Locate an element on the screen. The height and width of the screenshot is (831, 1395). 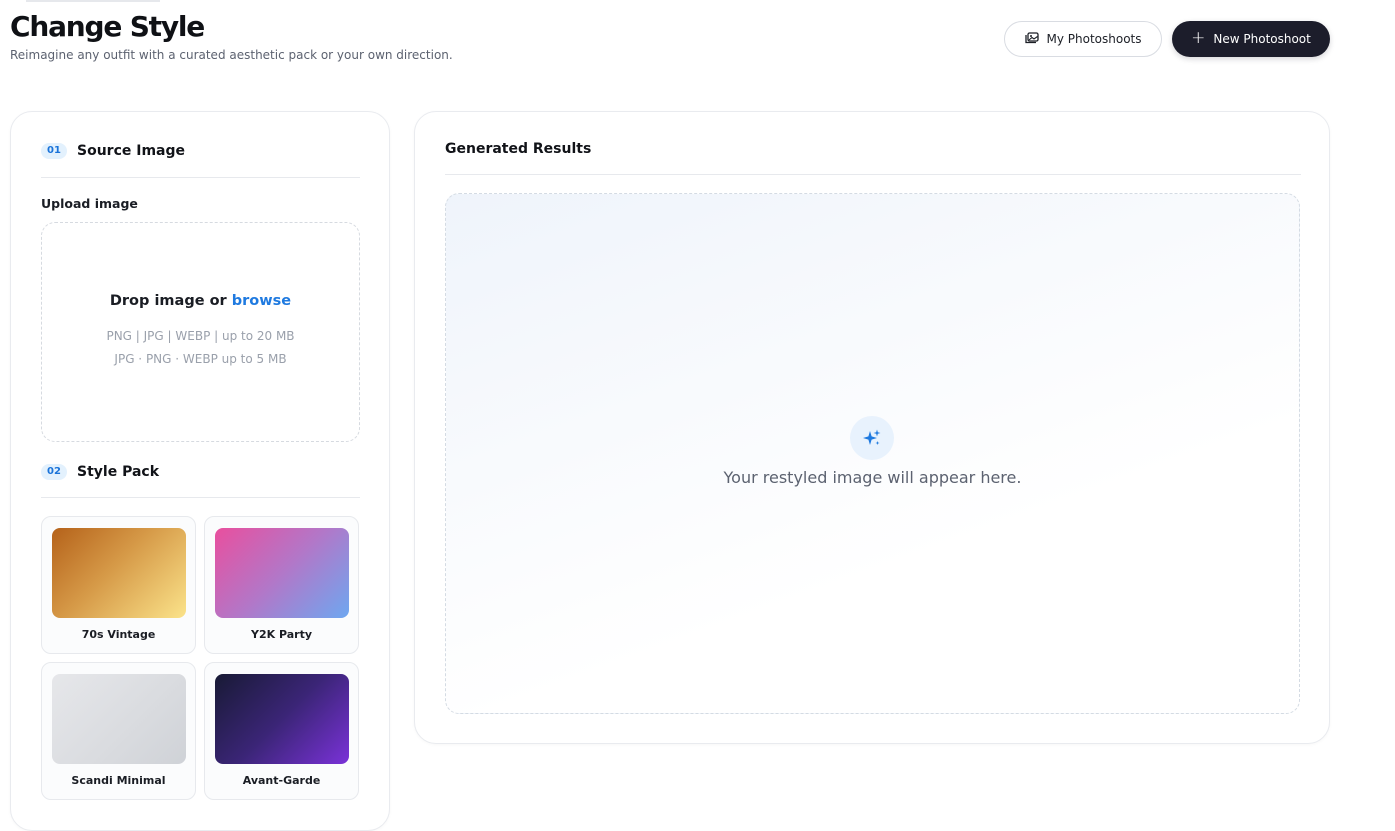
new-photoshoot-label: New Photoshoot is located at coordinates (1262, 39).